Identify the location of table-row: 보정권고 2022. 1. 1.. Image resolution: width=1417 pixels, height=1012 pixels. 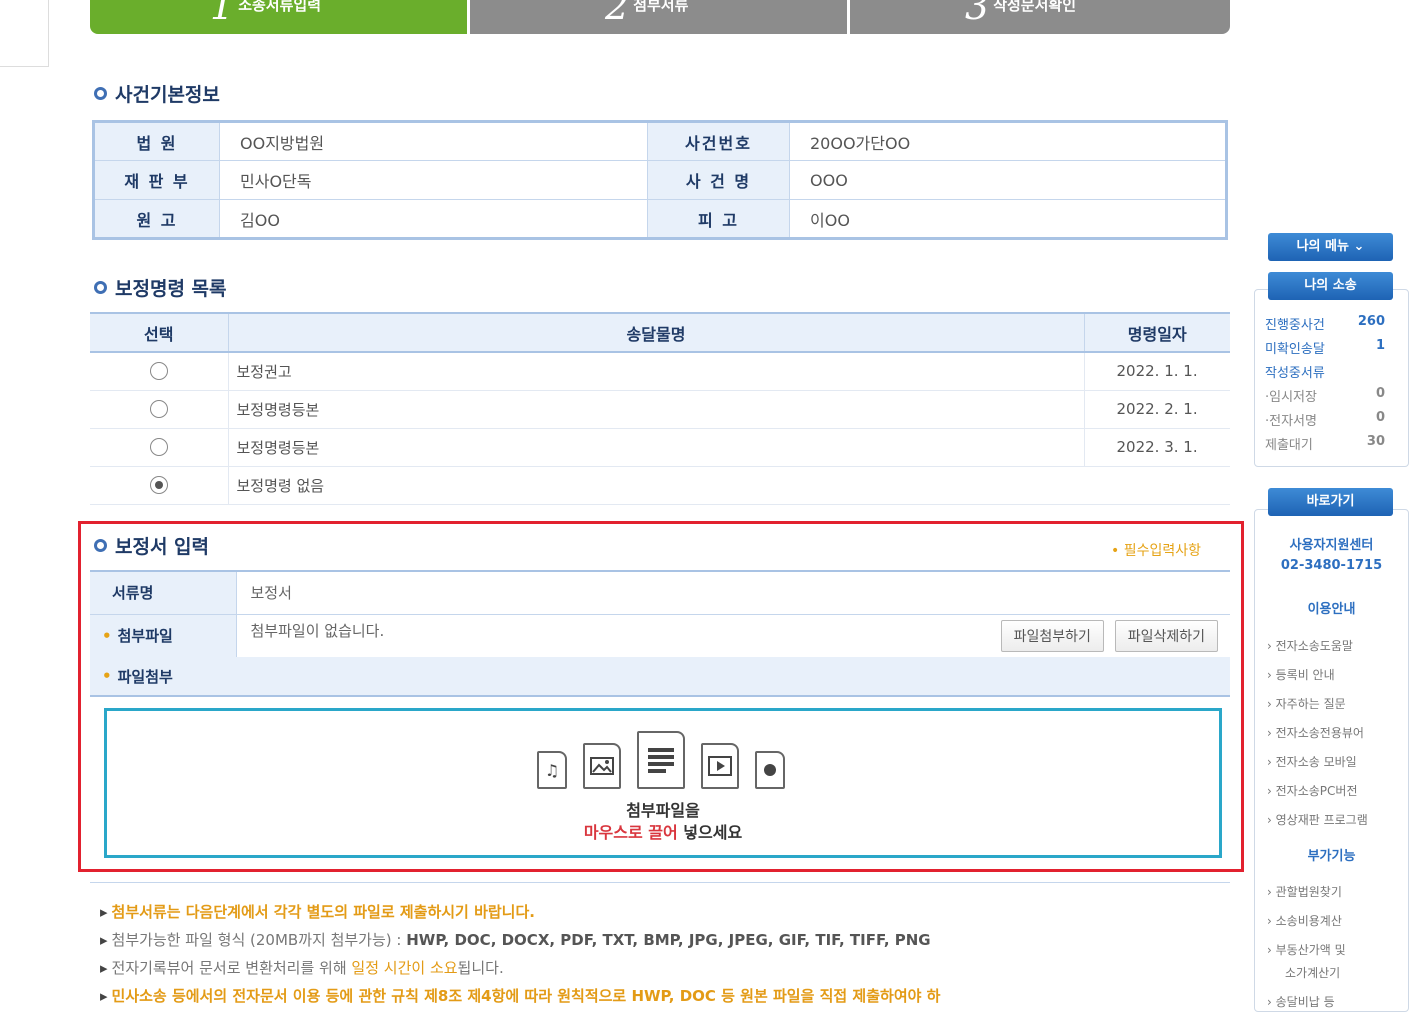
(660, 371).